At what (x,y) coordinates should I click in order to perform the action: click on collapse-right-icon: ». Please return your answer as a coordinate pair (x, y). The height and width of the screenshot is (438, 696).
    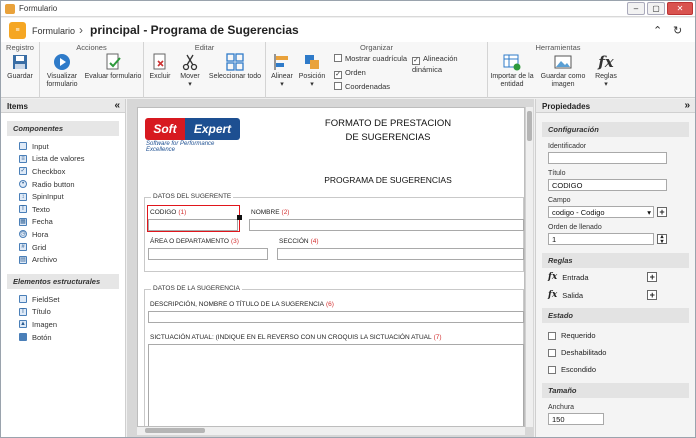
    Looking at the image, I should click on (687, 105).